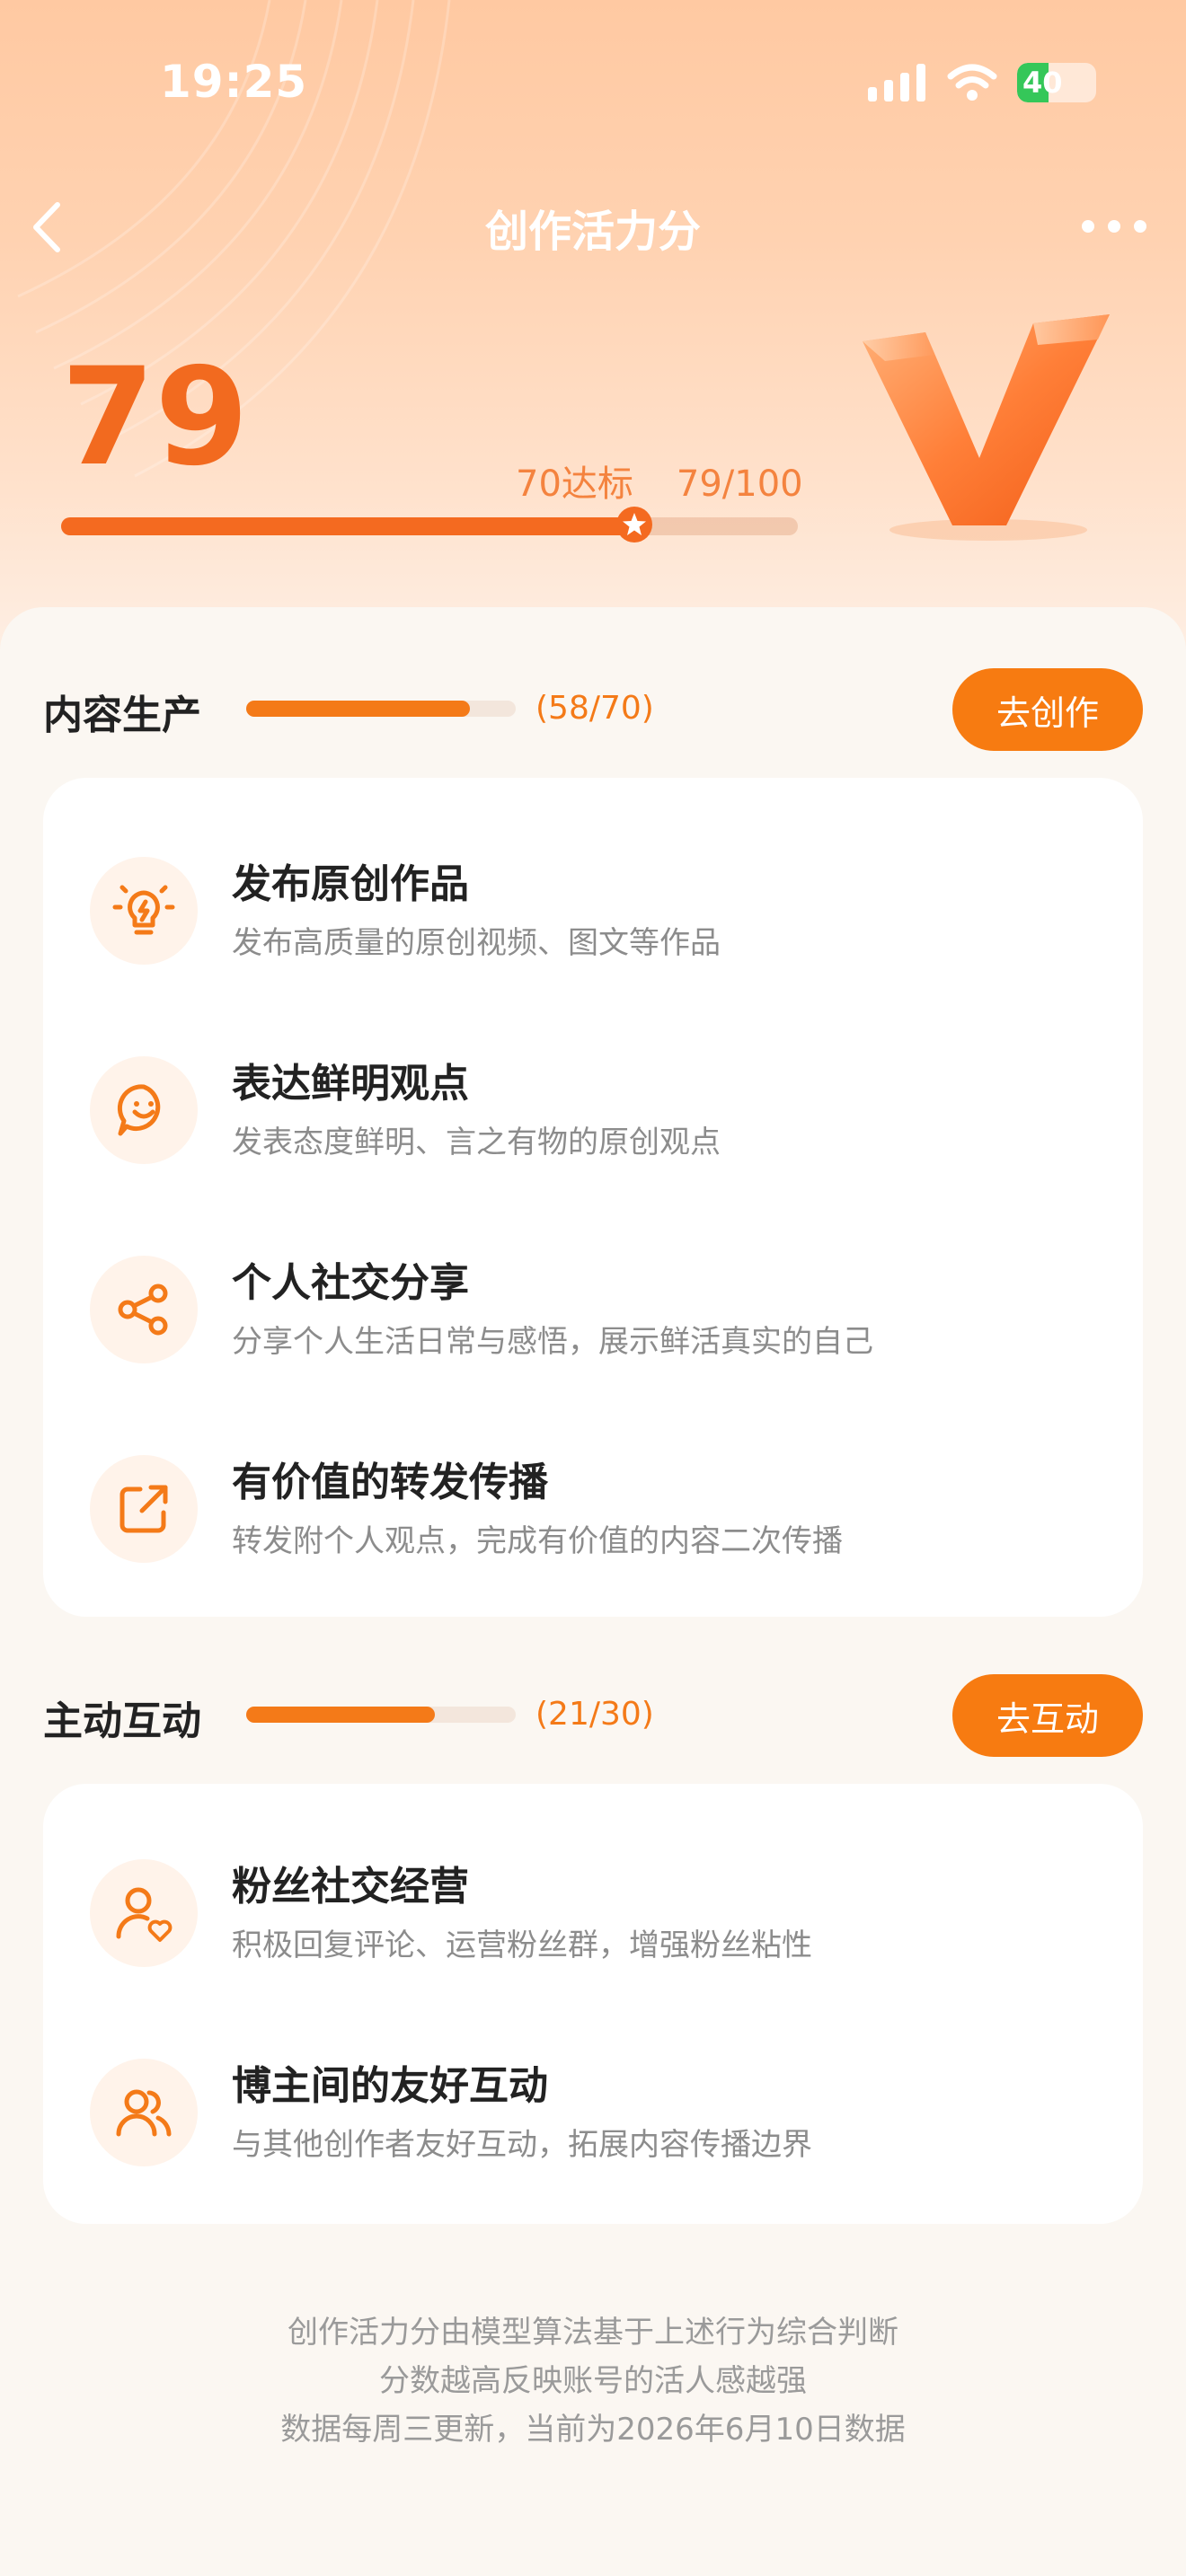 This screenshot has height=2576, width=1186. I want to click on list-item: 粉丝社交经营 积极回复评论、运营粉丝群，增强粉丝粘性, so click(593, 1913).